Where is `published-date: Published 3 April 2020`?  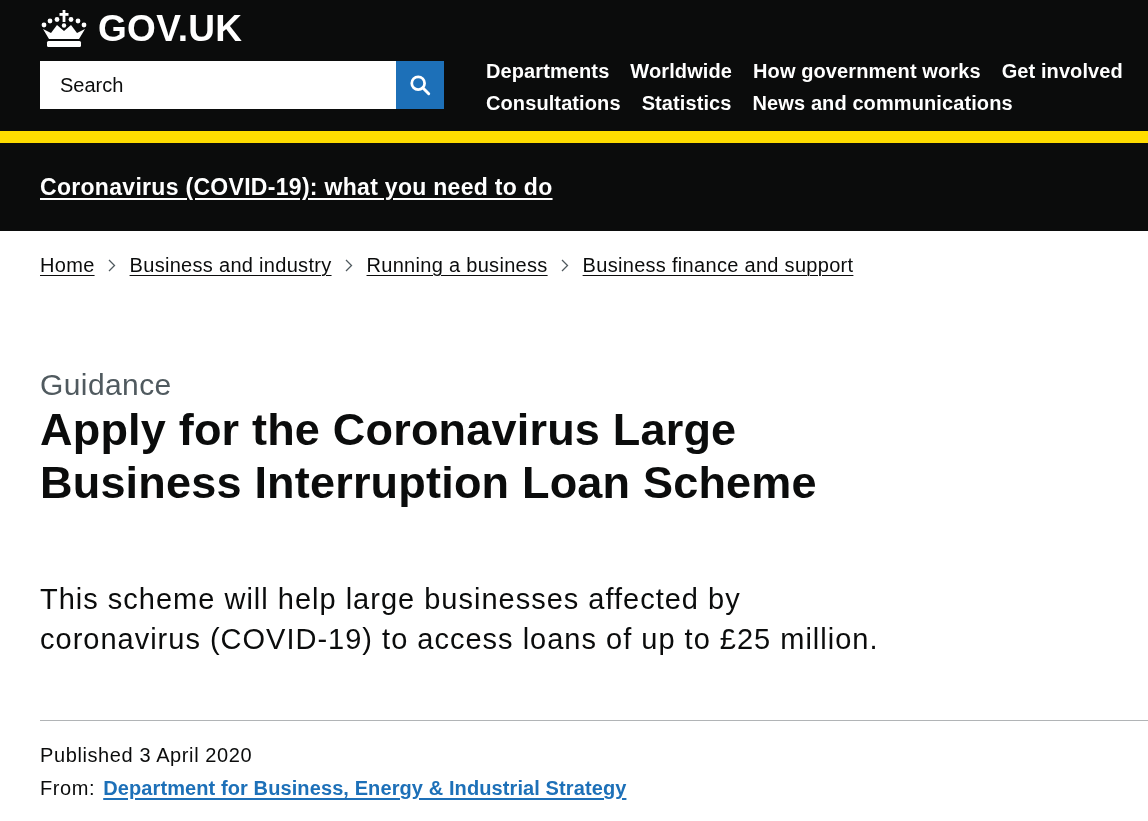 published-date: Published 3 April 2020 is located at coordinates (147, 755).